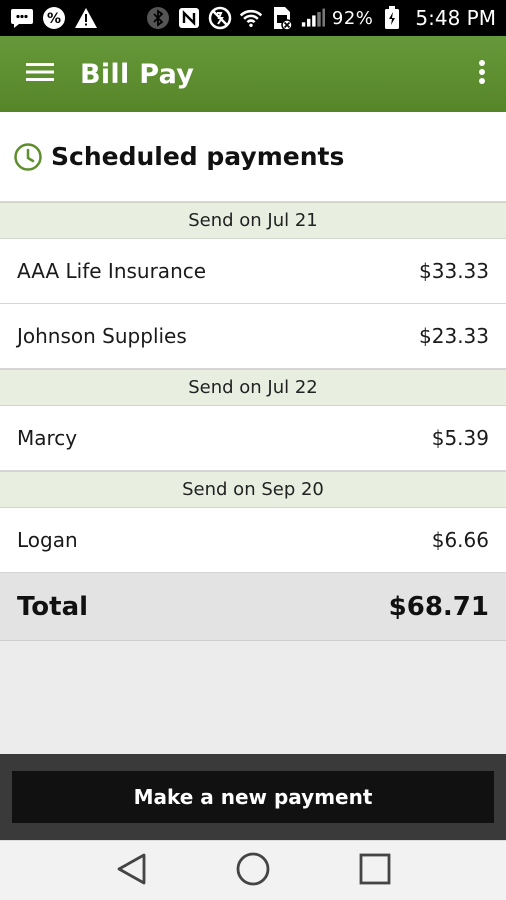 Image resolution: width=506 pixels, height=900 pixels. Describe the element at coordinates (392, 18) in the screenshot. I see `battery-icon` at that location.